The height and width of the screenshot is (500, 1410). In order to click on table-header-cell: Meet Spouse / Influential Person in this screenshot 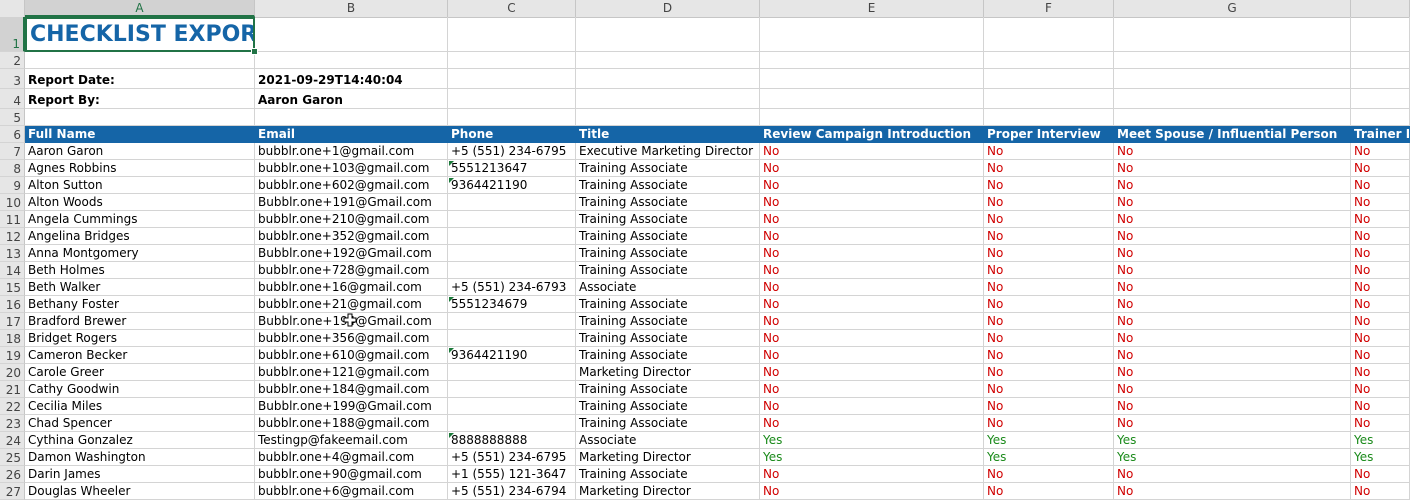, I will do `click(1232, 134)`.